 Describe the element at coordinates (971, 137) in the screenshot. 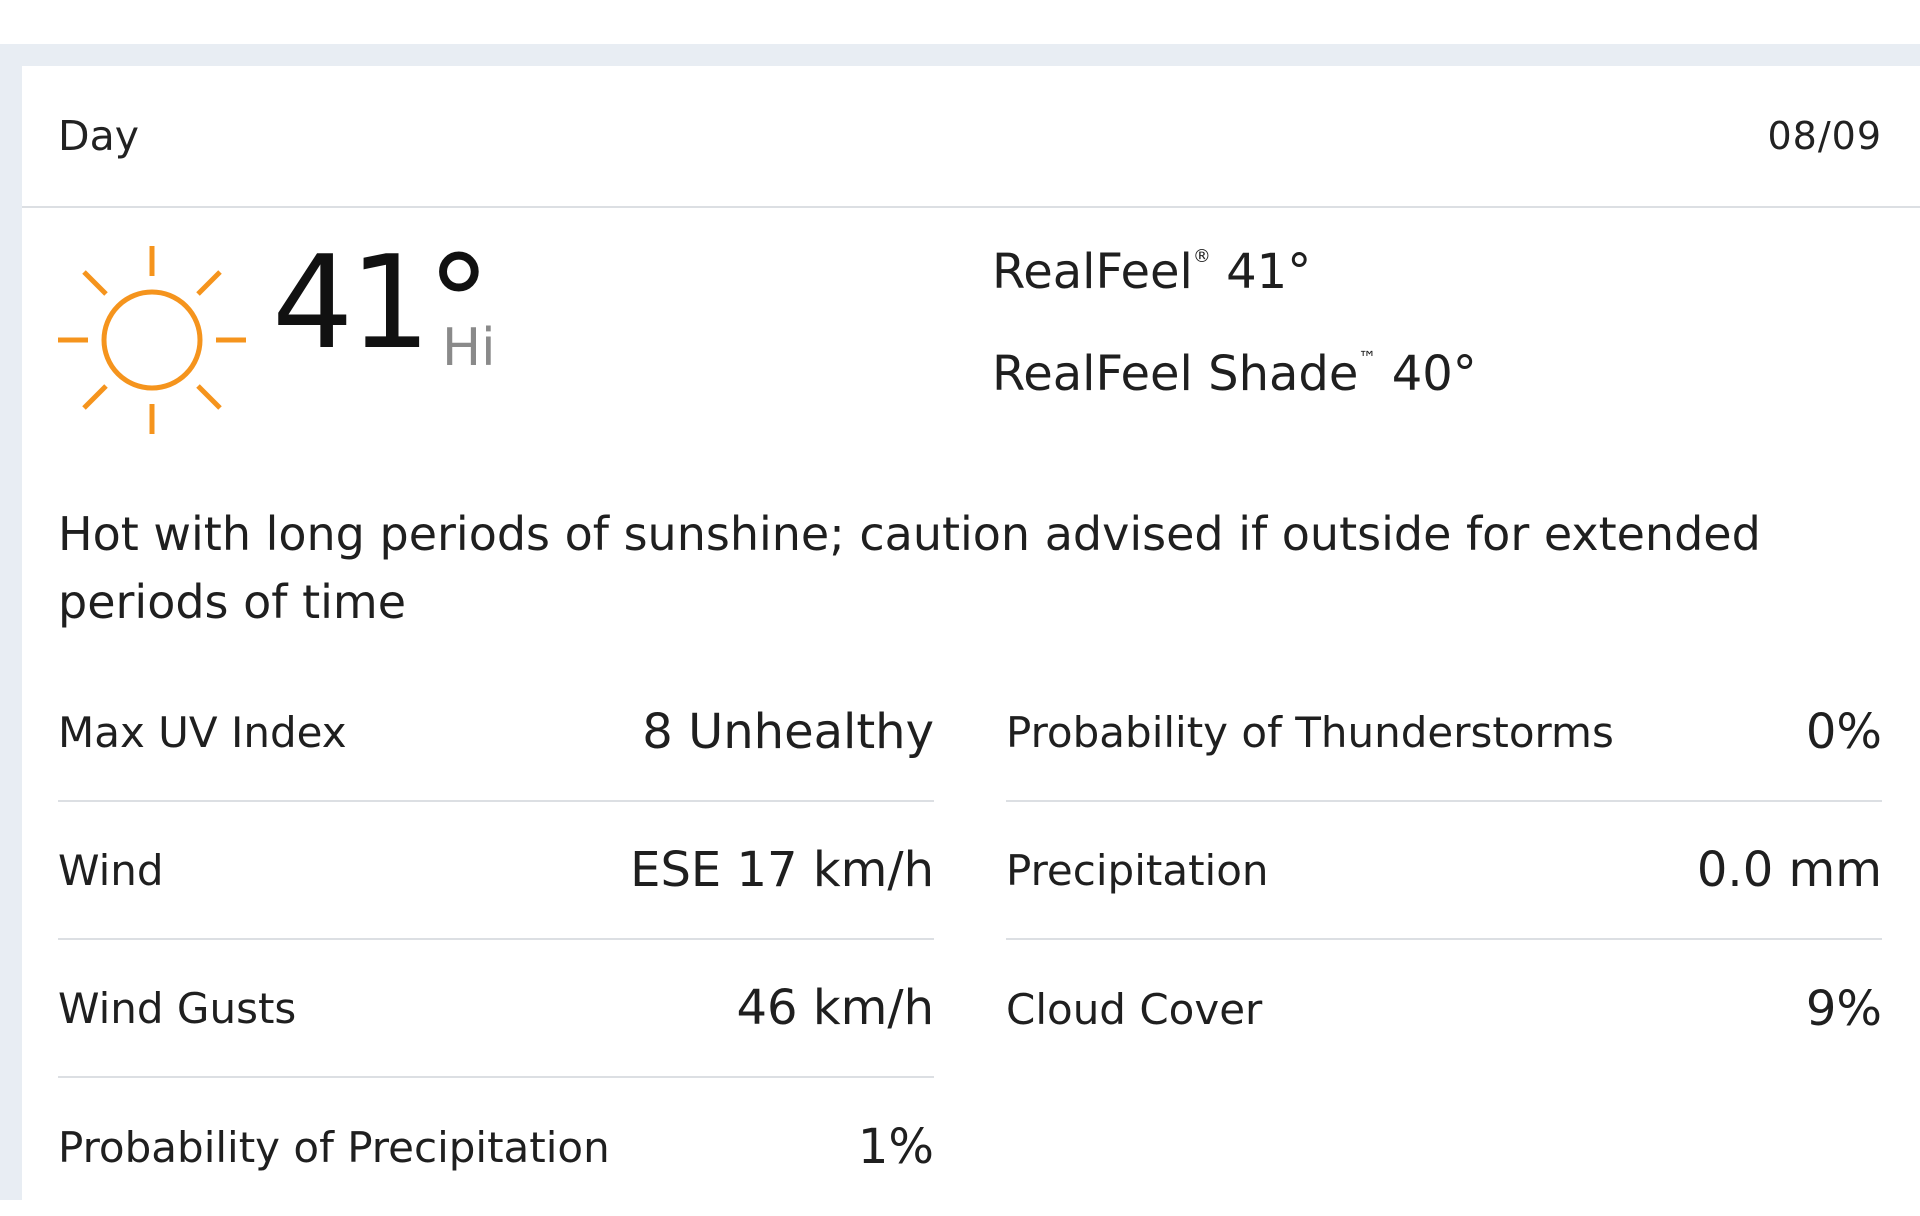

I see `card-header: Day 08/09` at that location.